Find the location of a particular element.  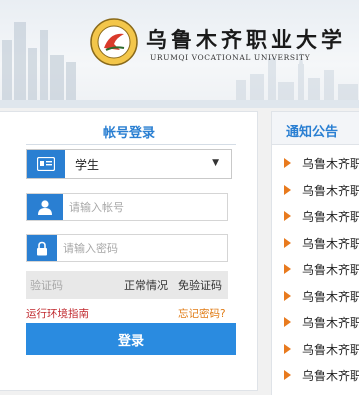

notice-header: 通知公告 is located at coordinates (315, 128).